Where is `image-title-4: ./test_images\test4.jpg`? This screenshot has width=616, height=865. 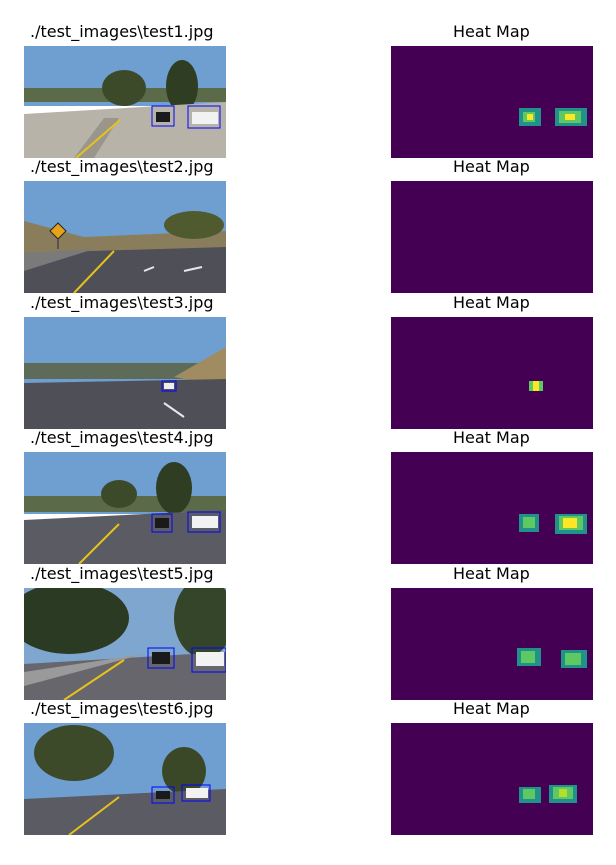 image-title-4: ./test_images\test4.jpg is located at coordinates (122, 437).